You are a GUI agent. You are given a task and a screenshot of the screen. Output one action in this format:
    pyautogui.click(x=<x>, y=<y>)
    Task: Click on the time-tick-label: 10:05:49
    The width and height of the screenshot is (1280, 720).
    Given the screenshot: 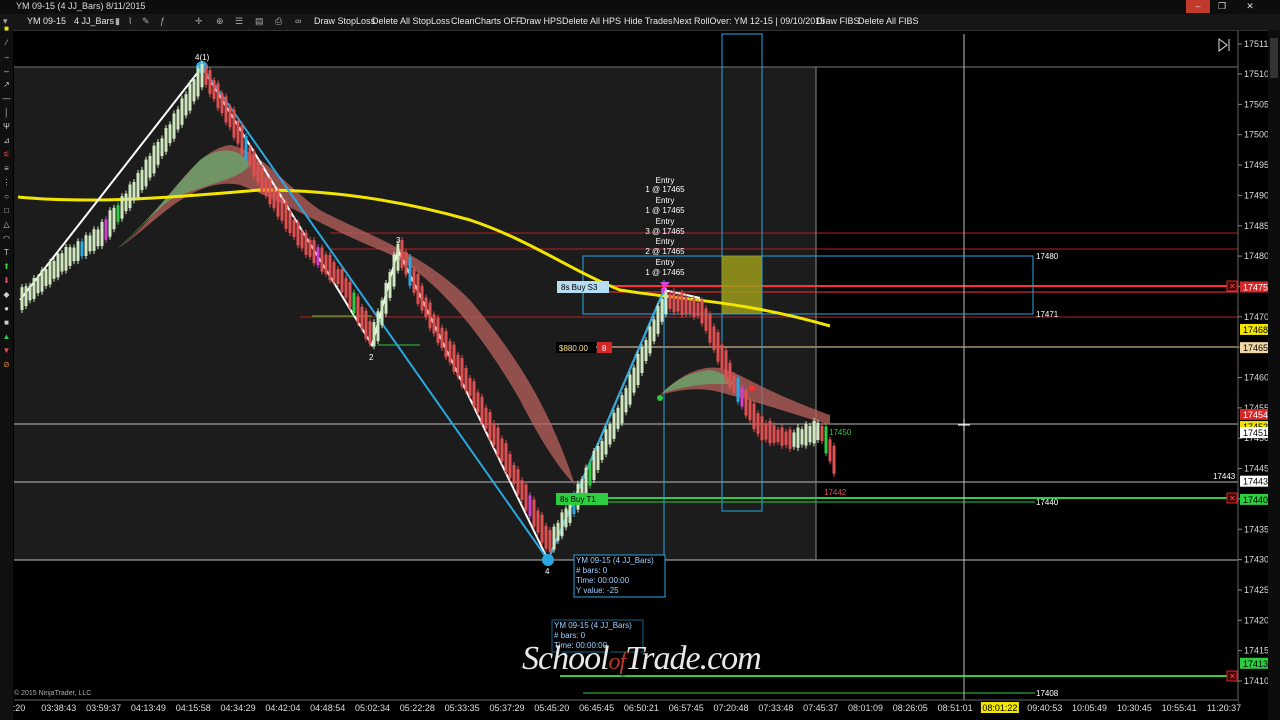 What is the action you would take?
    pyautogui.click(x=1089, y=708)
    